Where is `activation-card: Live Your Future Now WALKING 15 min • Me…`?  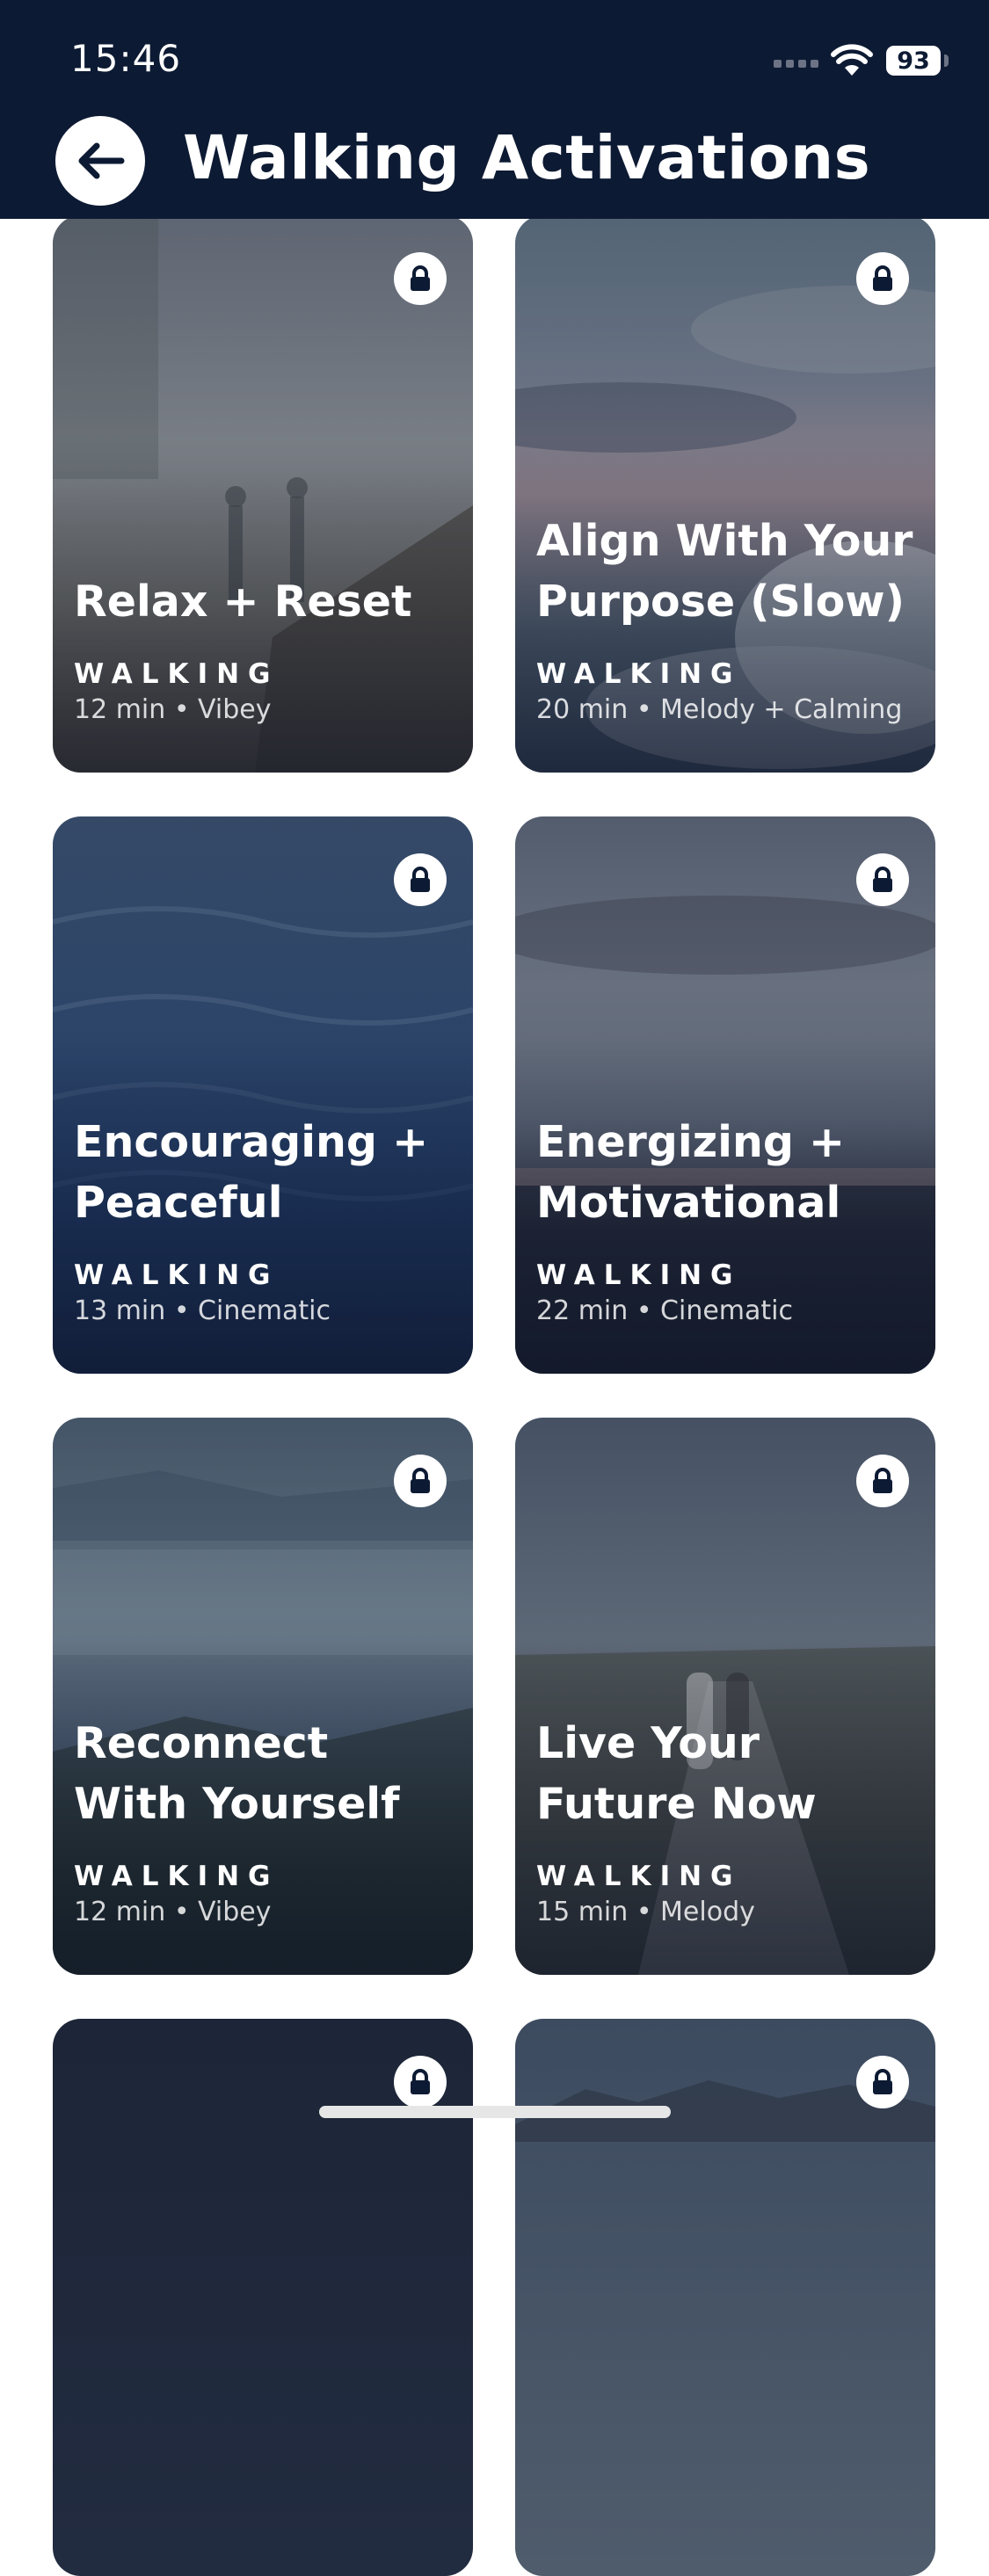 activation-card: Live Your Future Now WALKING 15 min • Me… is located at coordinates (725, 1696).